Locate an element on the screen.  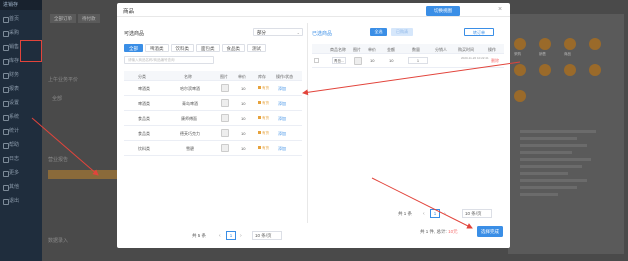
column-header: 图片 is located at coordinates (357, 49).